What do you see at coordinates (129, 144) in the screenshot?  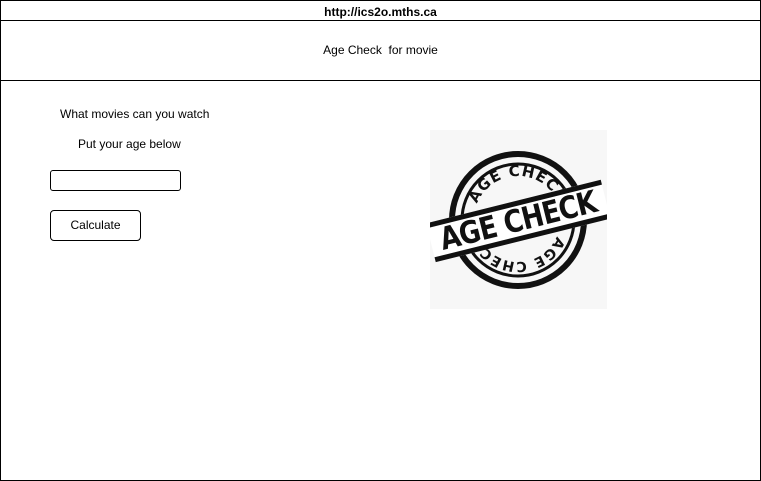 I see `instruction-label: Put your age below` at bounding box center [129, 144].